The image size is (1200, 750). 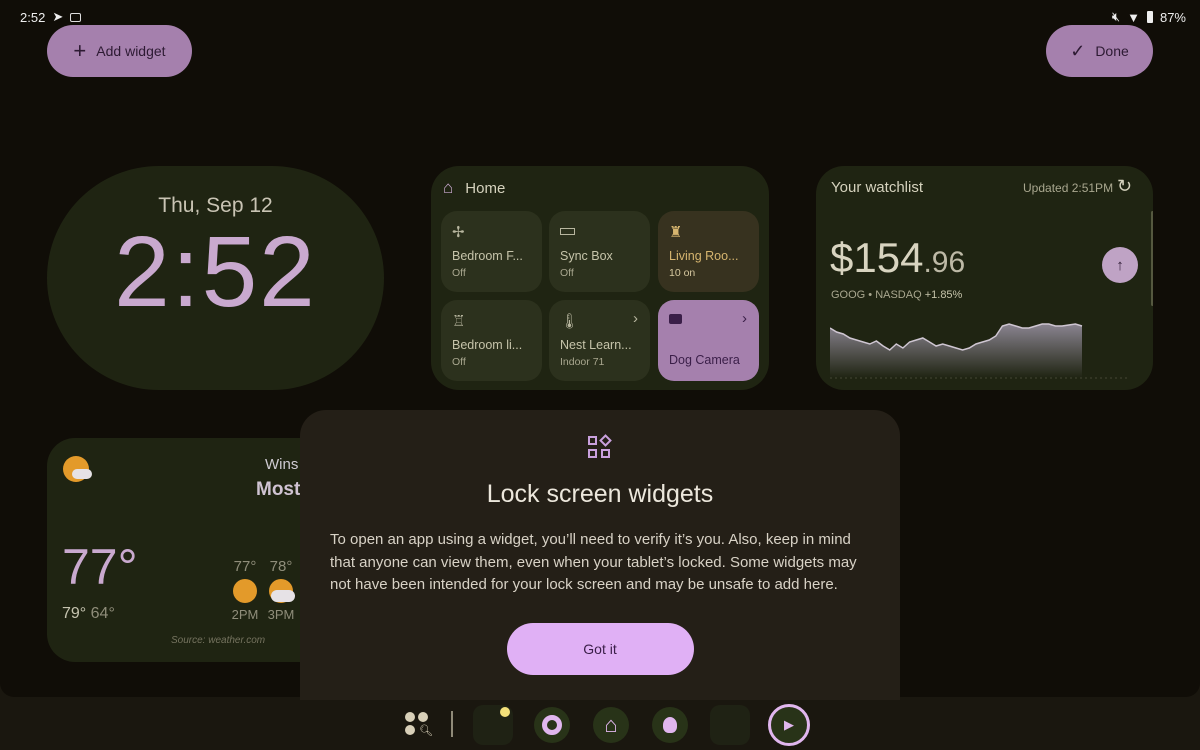 I want to click on check-icon: ✓, so click(x=1078, y=50).